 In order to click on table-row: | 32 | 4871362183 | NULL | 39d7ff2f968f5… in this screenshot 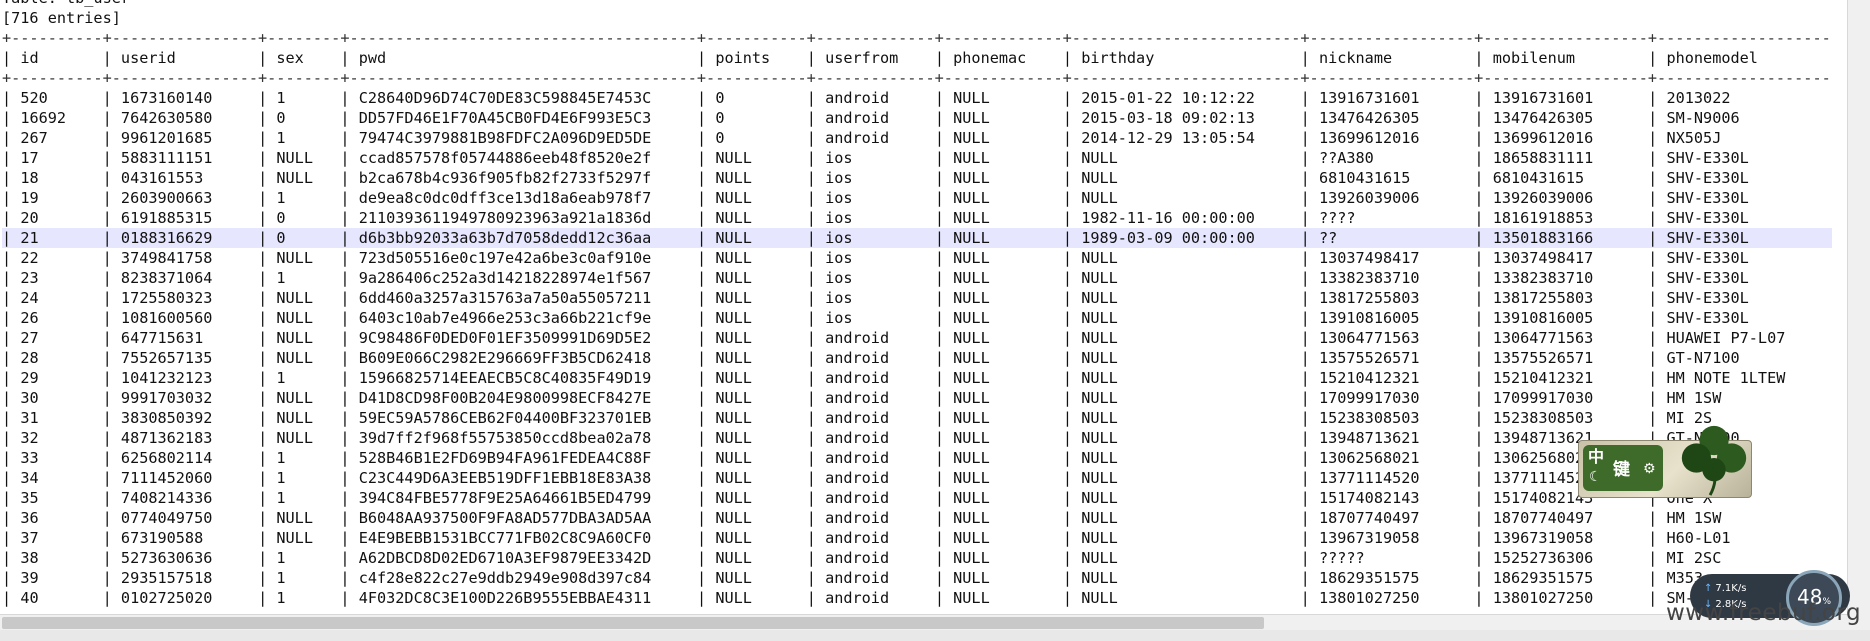, I will do `click(917, 438)`.